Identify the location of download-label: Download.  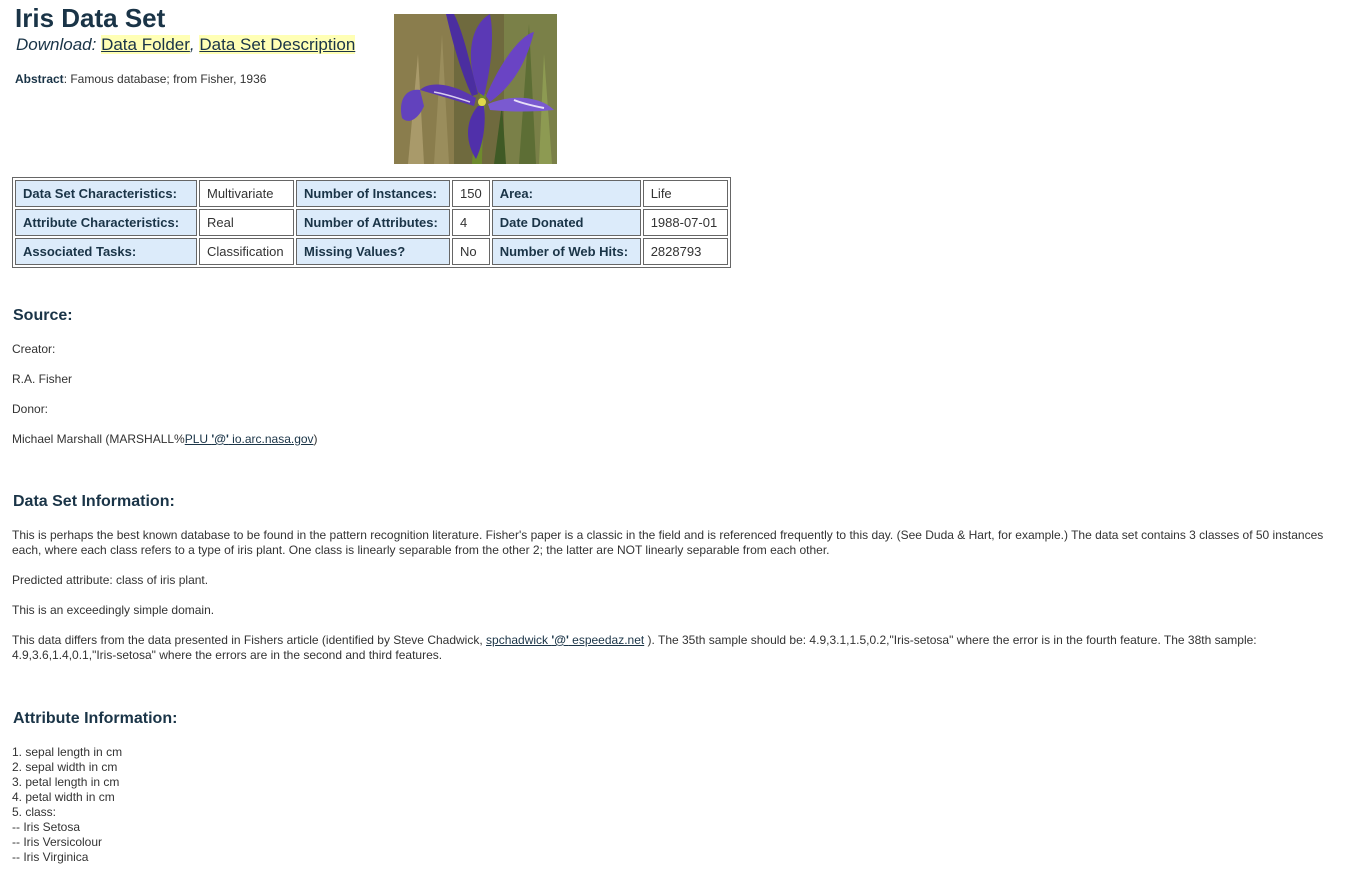
(54, 44).